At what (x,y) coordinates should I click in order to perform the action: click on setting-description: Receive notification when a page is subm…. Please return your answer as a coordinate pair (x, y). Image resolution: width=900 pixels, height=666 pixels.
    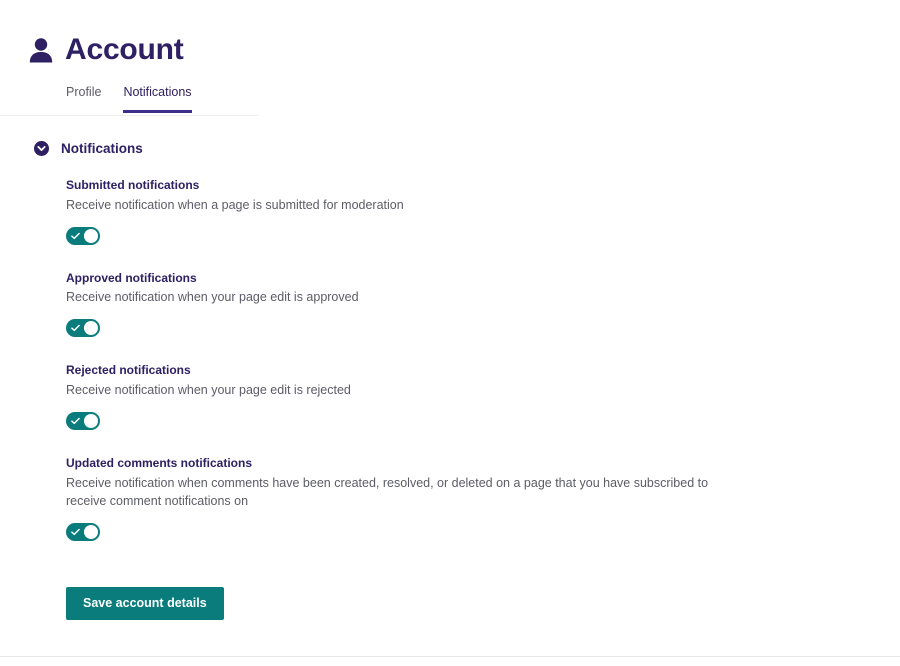
    Looking at the image, I should click on (235, 204).